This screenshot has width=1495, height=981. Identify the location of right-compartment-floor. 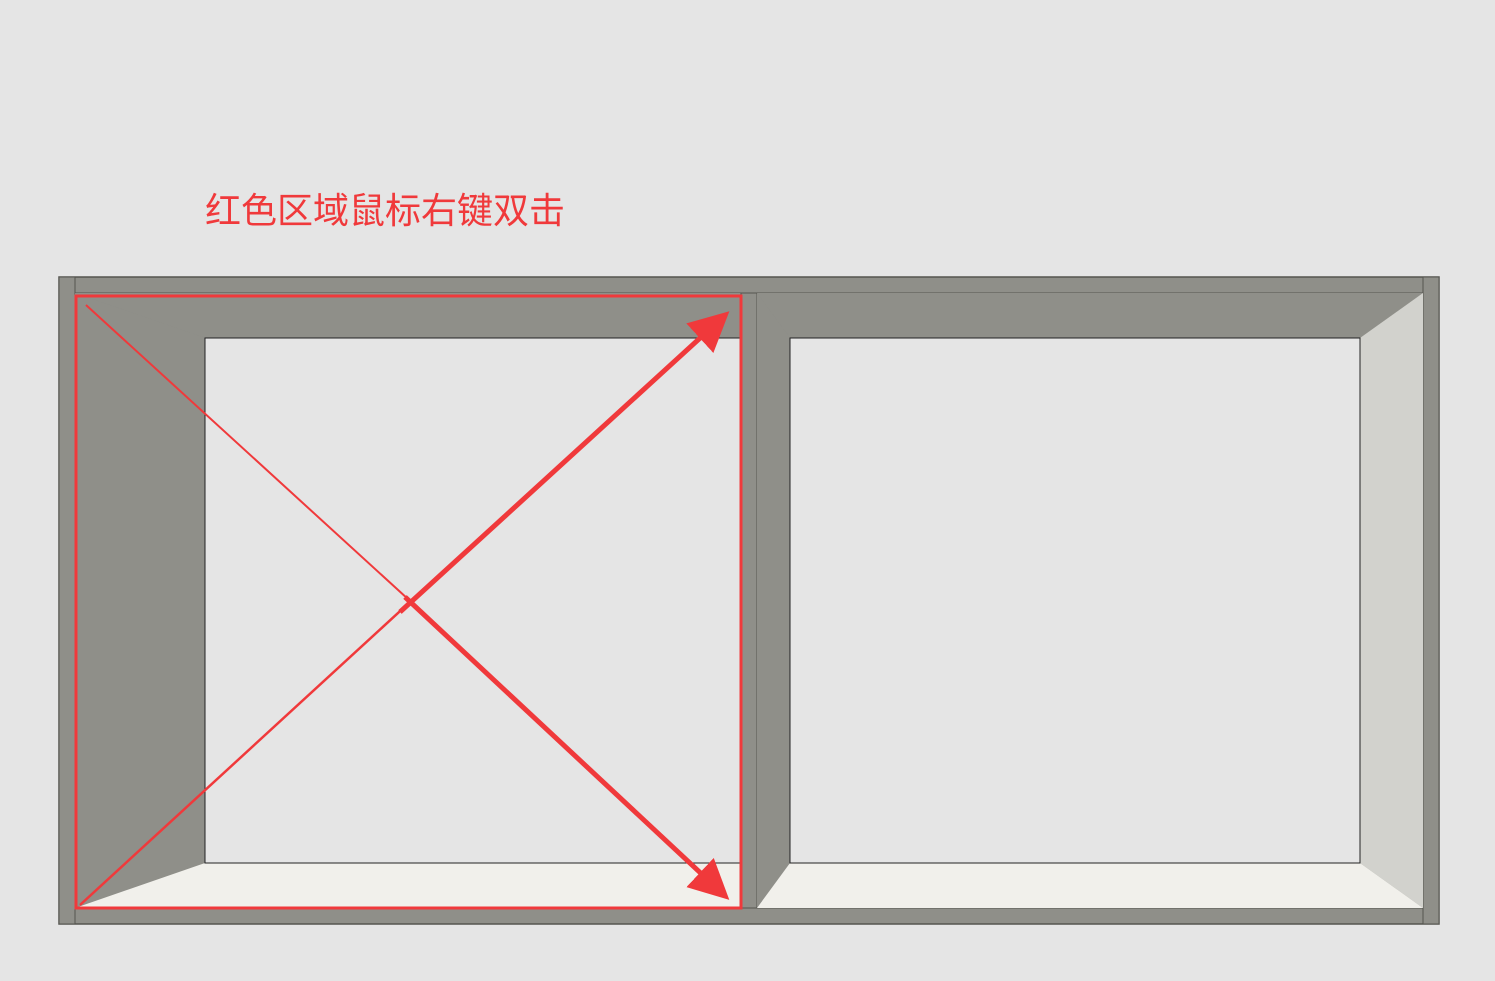
(1090, 885).